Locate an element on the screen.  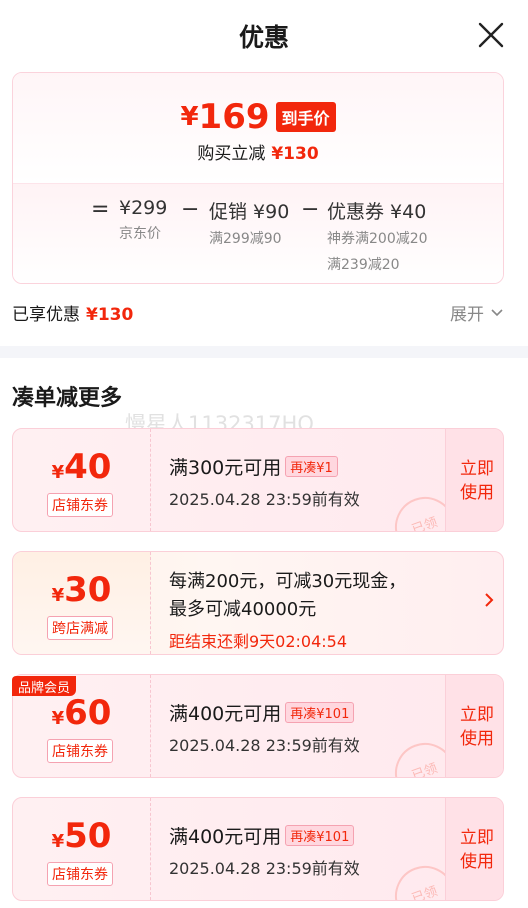
expand-button: 展开 is located at coordinates (476, 312).